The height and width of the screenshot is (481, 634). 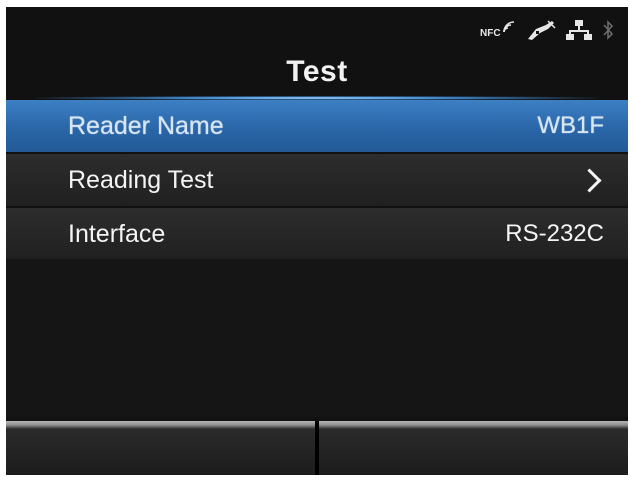 I want to click on chevron-right-icon, so click(x=589, y=180).